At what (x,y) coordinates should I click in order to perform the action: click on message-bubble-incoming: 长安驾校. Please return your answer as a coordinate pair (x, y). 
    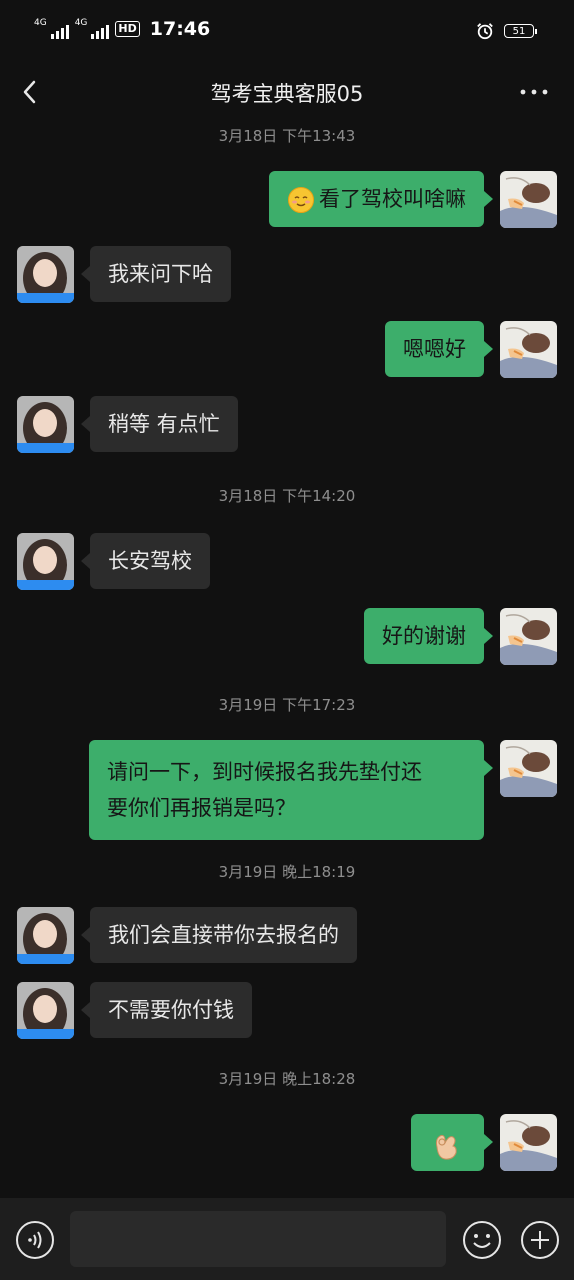
    Looking at the image, I should click on (145, 561).